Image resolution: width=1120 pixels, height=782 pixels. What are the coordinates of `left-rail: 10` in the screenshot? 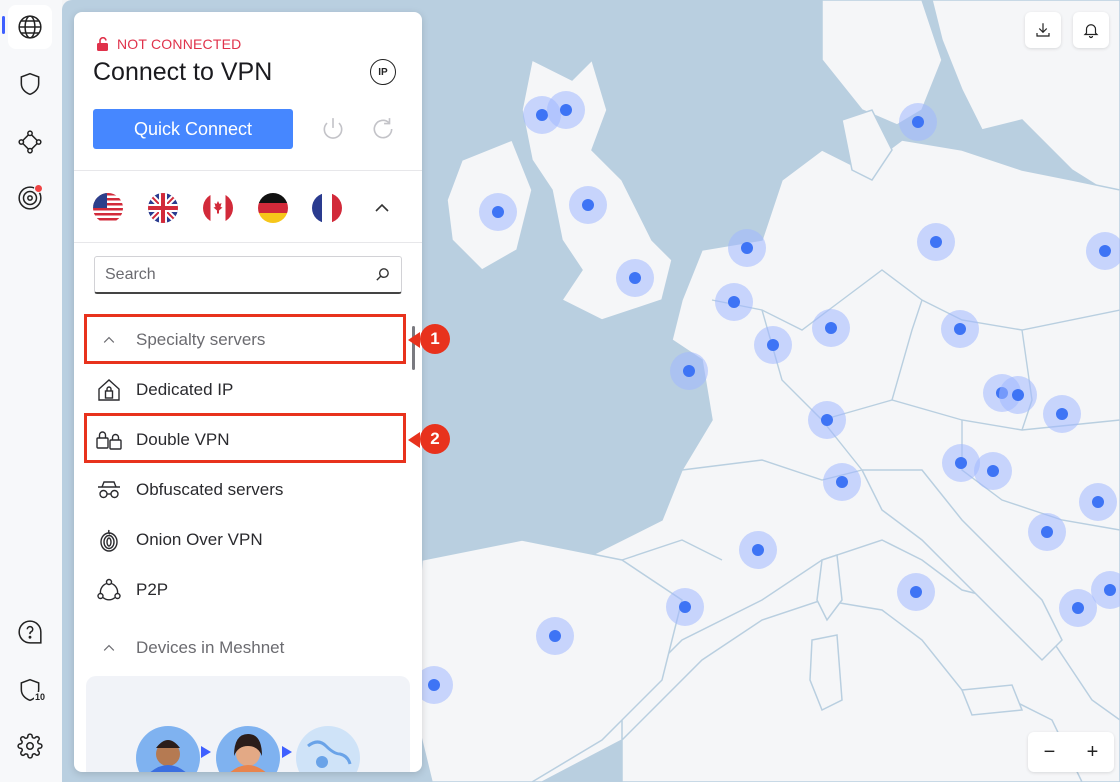 It's located at (31, 391).